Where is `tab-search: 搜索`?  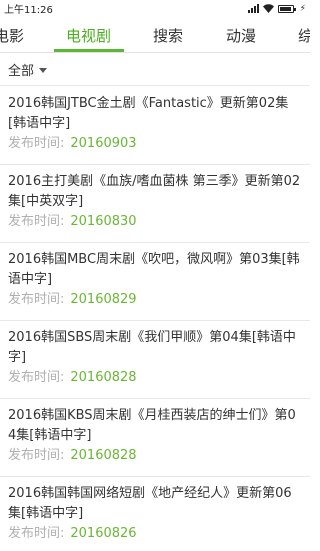
tab-search: 搜索 is located at coordinates (168, 35).